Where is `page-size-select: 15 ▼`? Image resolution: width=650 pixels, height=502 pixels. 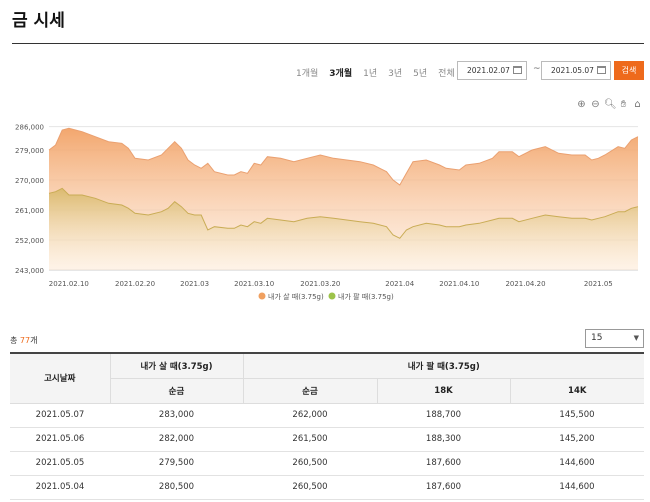 page-size-select: 15 ▼ is located at coordinates (614, 338).